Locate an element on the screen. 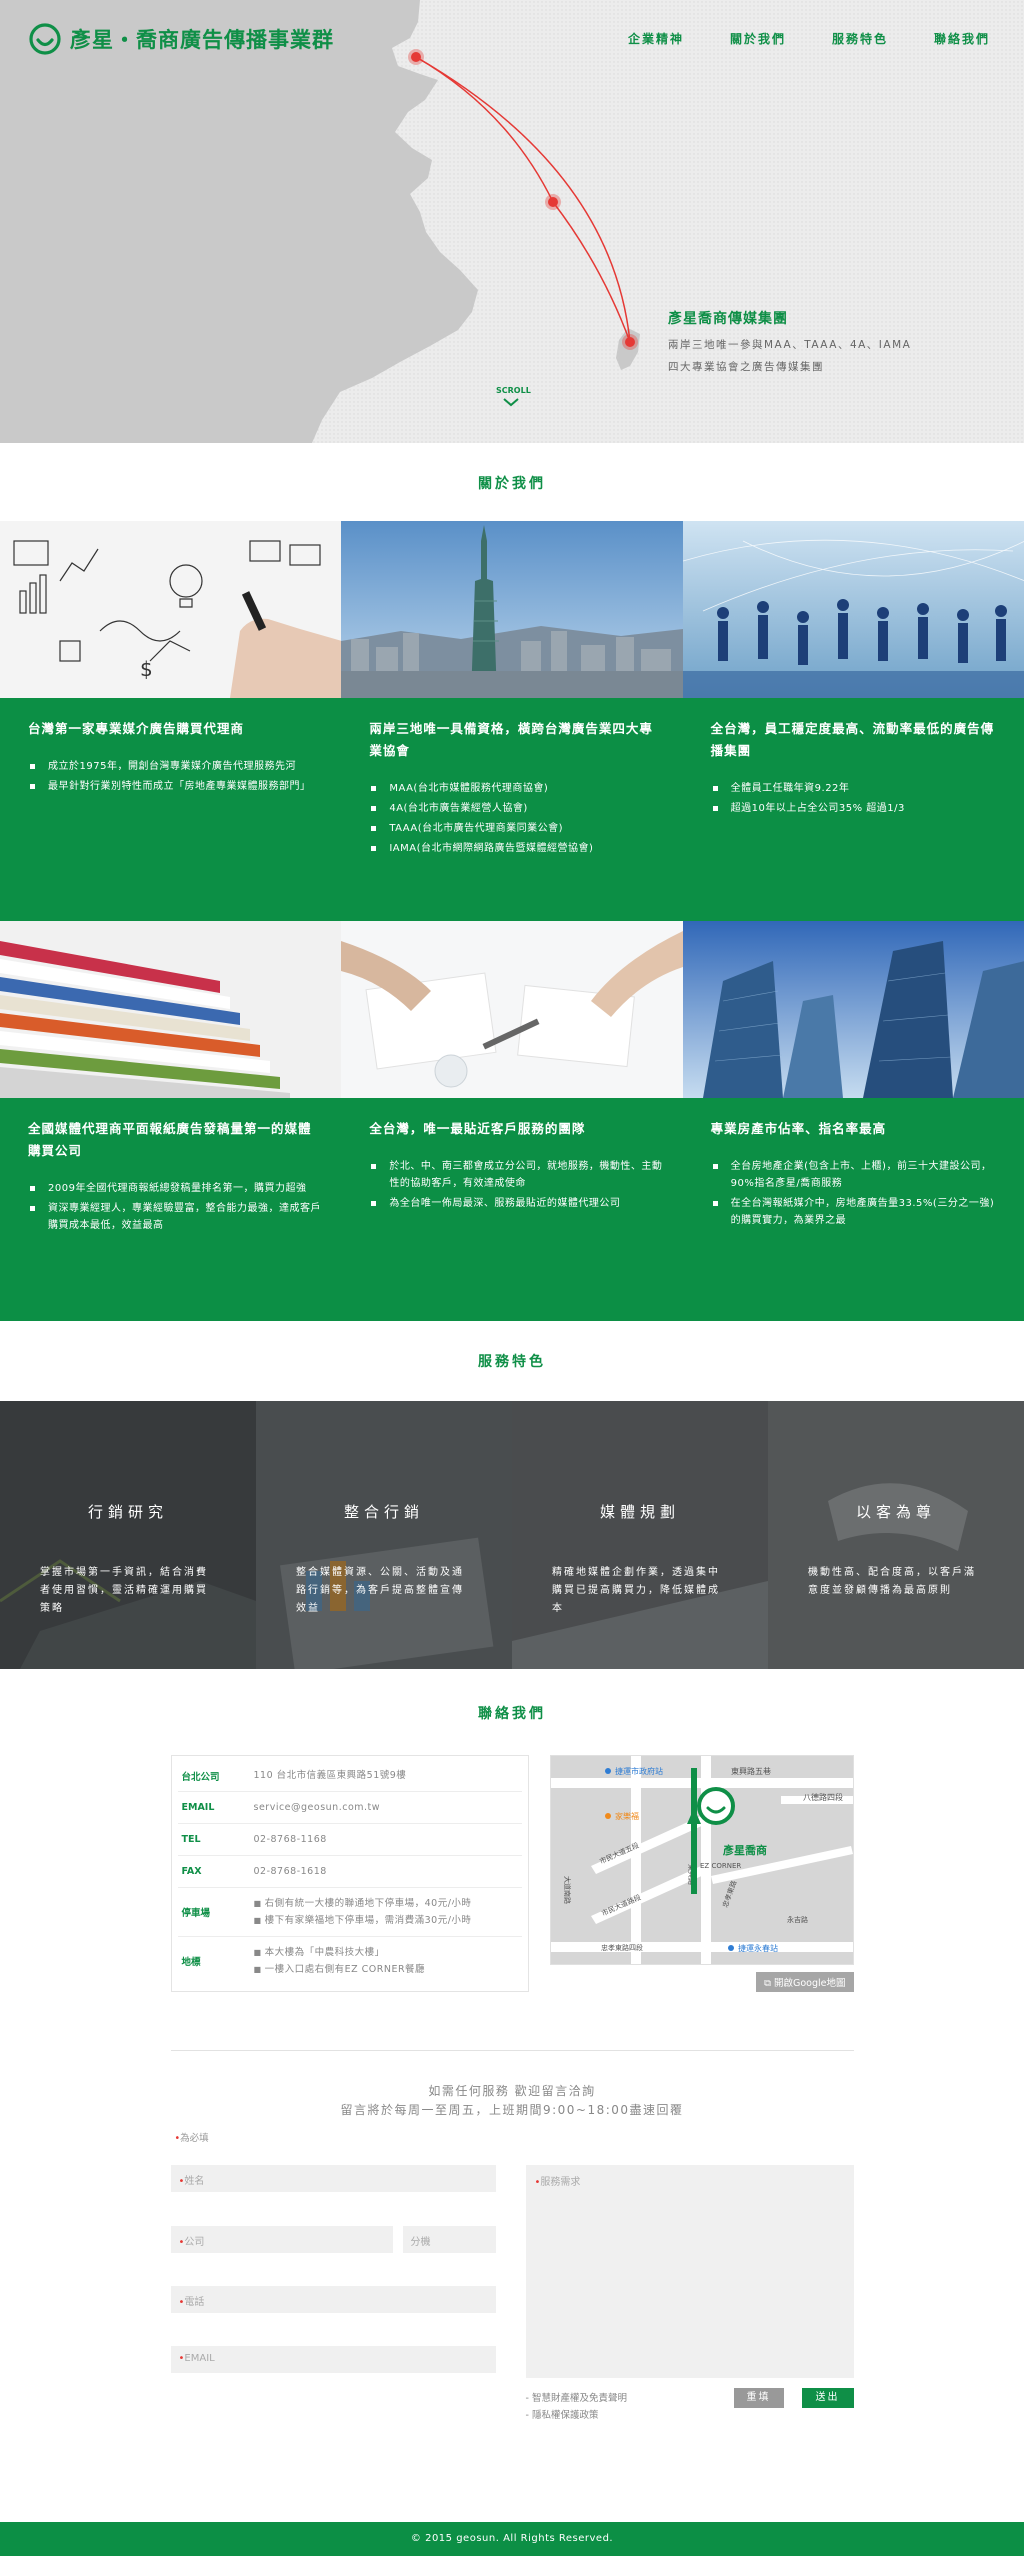 The image size is (1024, 2556). section-divider is located at coordinates (512, 2050).